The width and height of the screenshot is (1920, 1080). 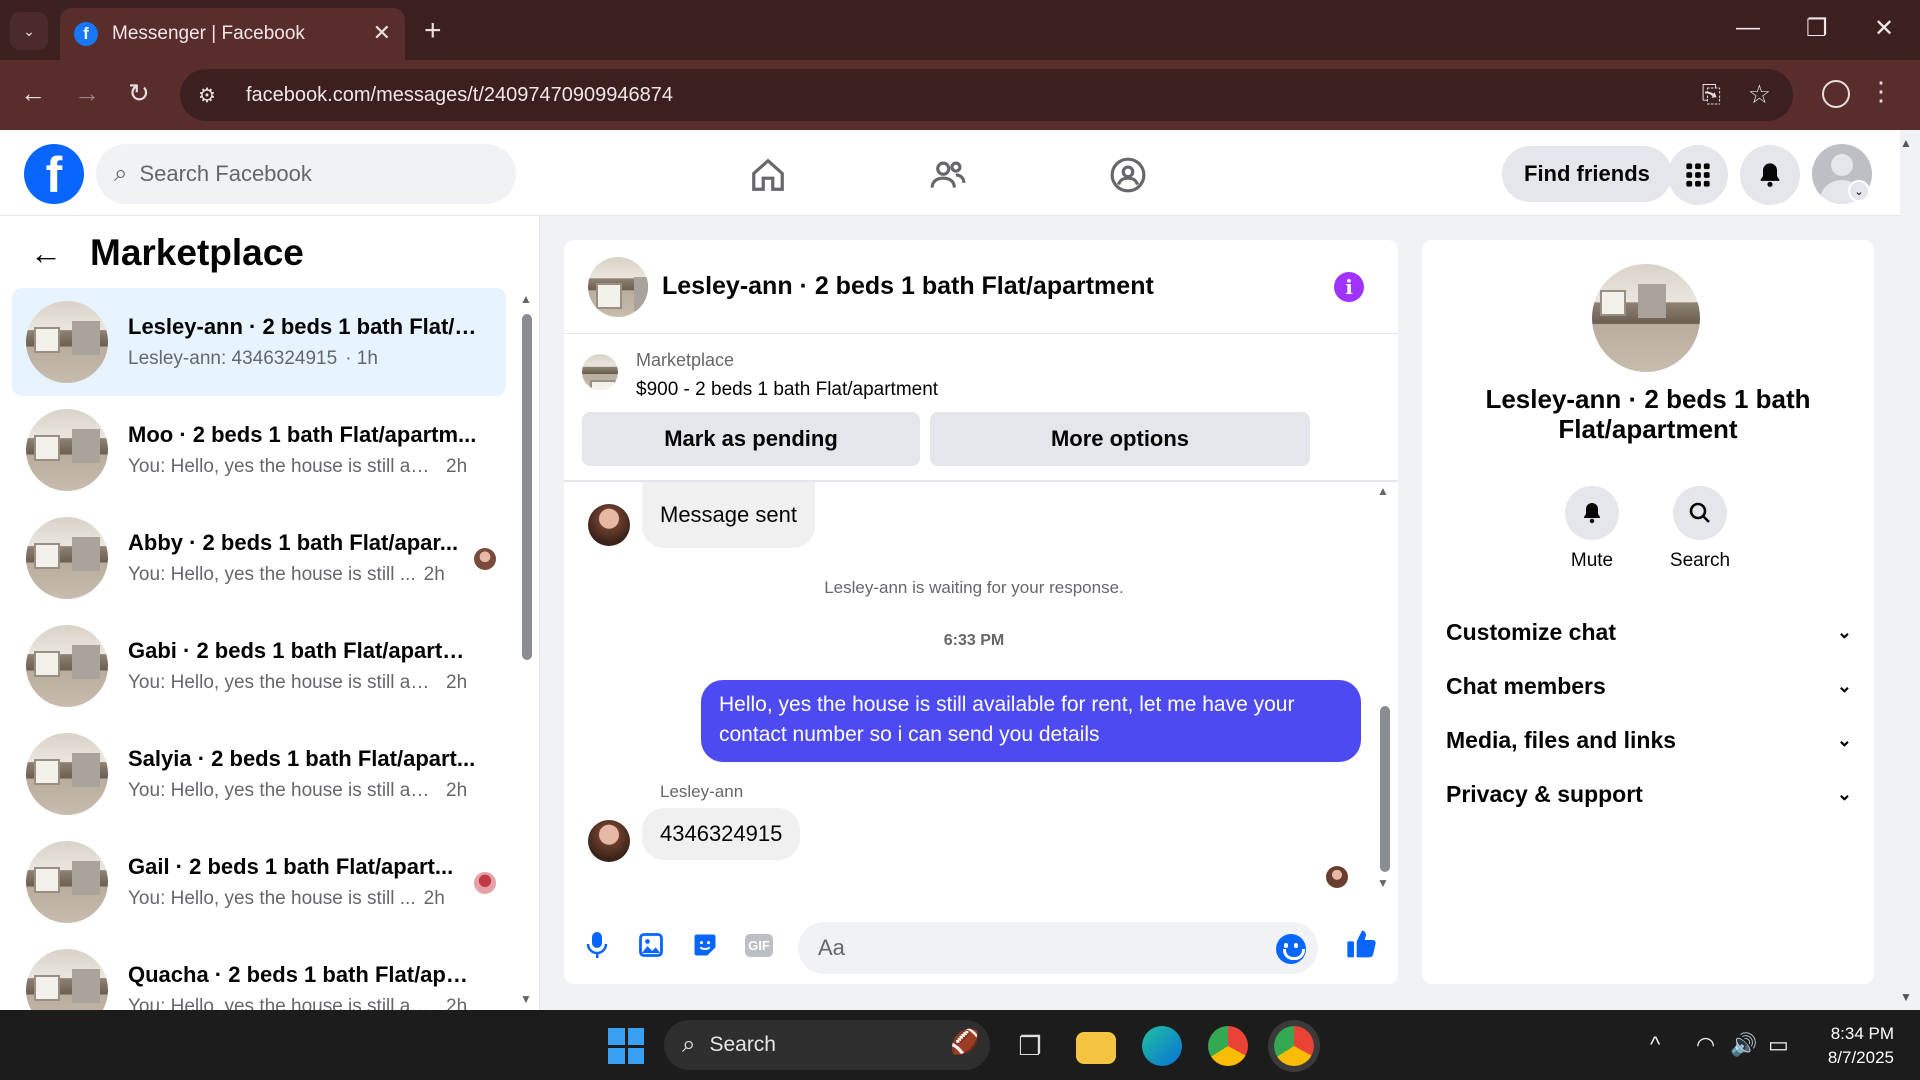 I want to click on minimize-window-button: —, so click(x=1748, y=28).